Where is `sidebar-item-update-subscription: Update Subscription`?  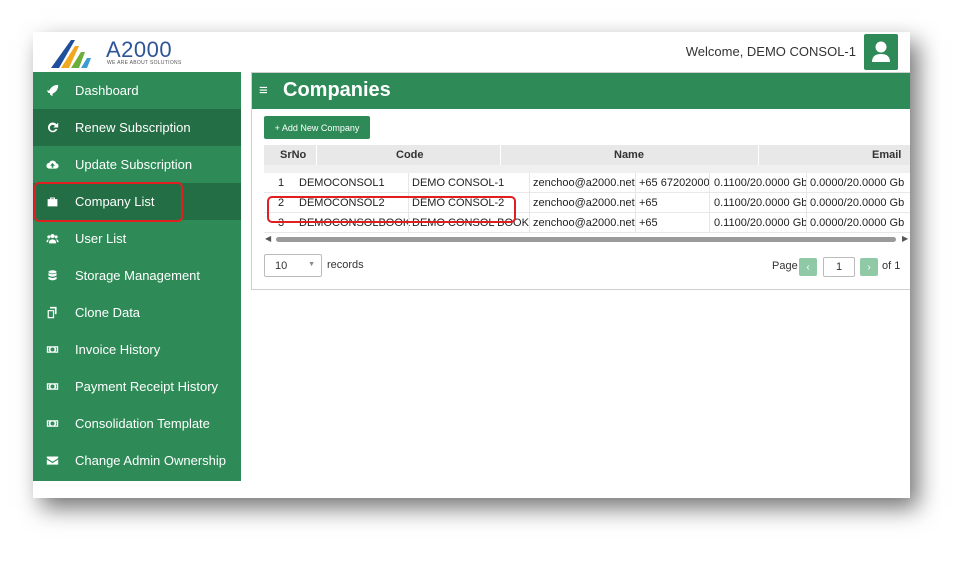 sidebar-item-update-subscription: Update Subscription is located at coordinates (137, 164).